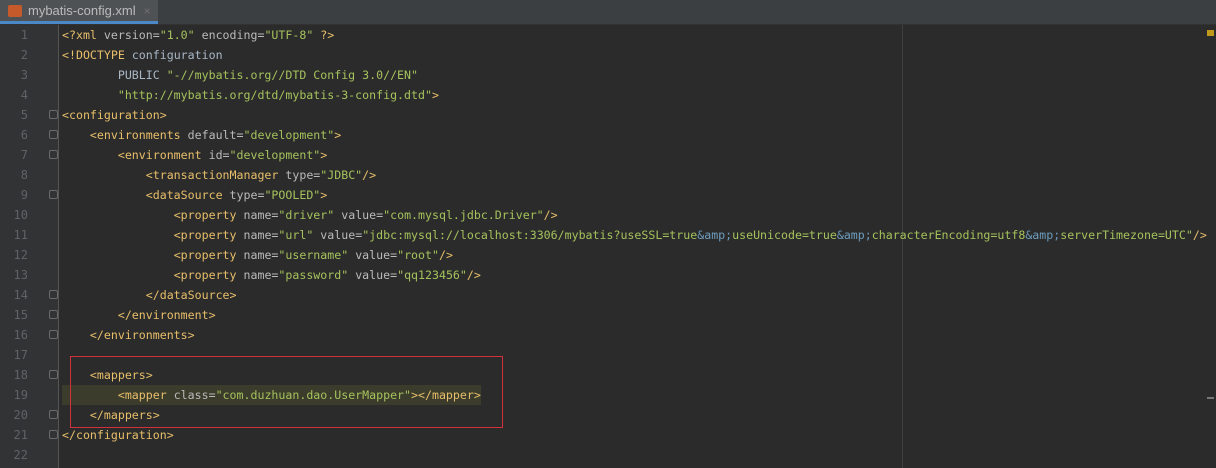 This screenshot has height=468, width=1216. What do you see at coordinates (608, 455) in the screenshot?
I see `code-line: 22` at bounding box center [608, 455].